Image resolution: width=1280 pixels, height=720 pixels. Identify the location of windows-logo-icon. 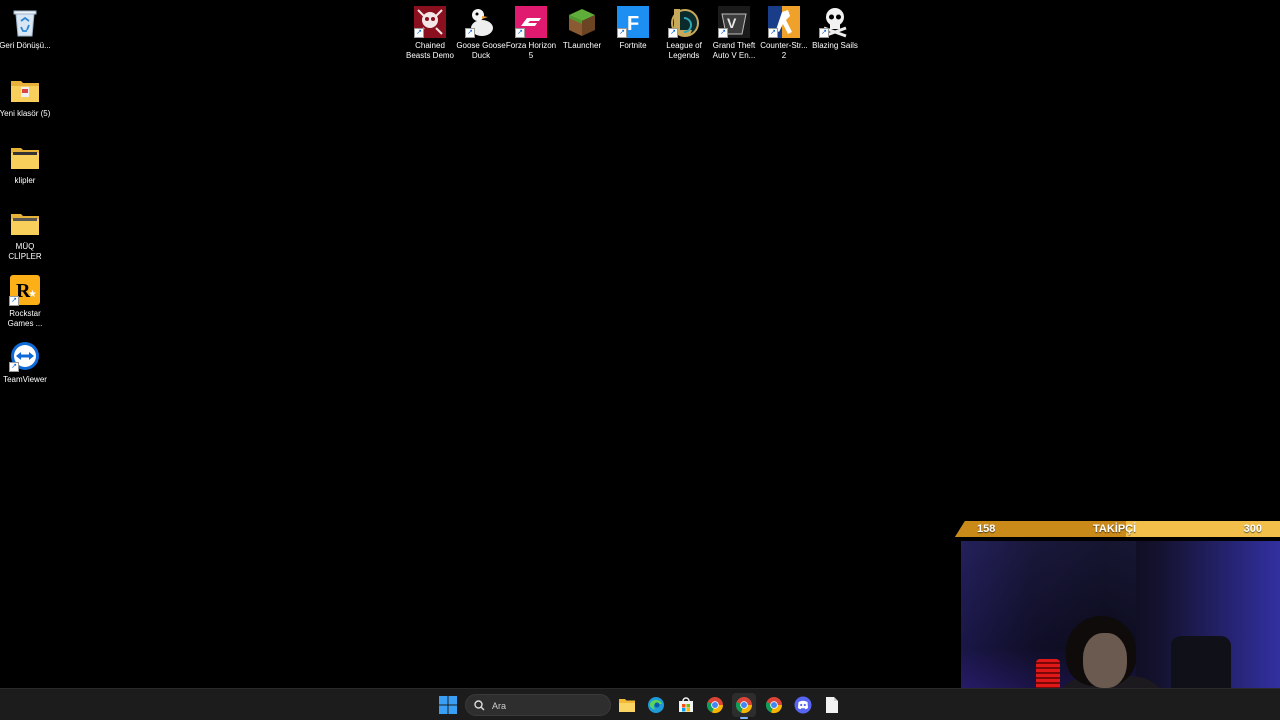
(448, 705).